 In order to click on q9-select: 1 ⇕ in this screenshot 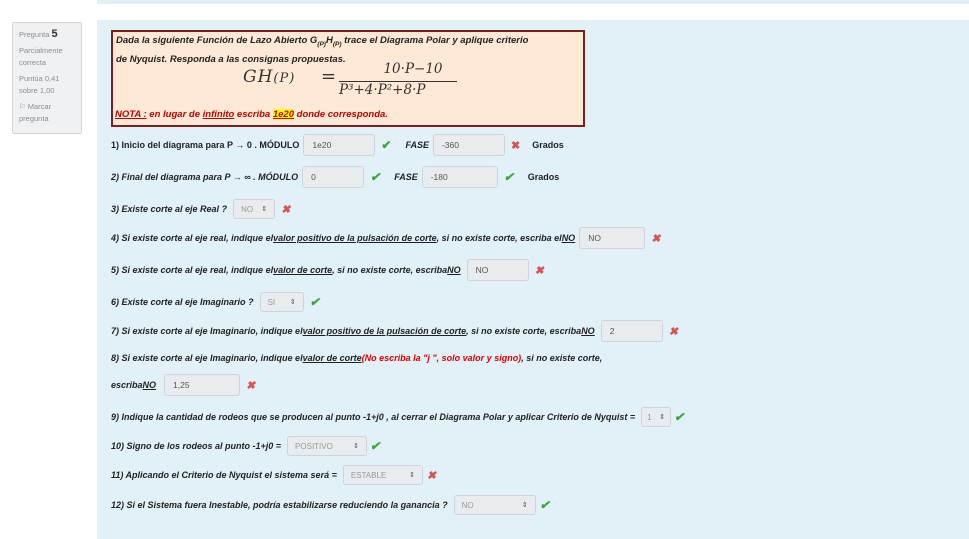, I will do `click(656, 417)`.